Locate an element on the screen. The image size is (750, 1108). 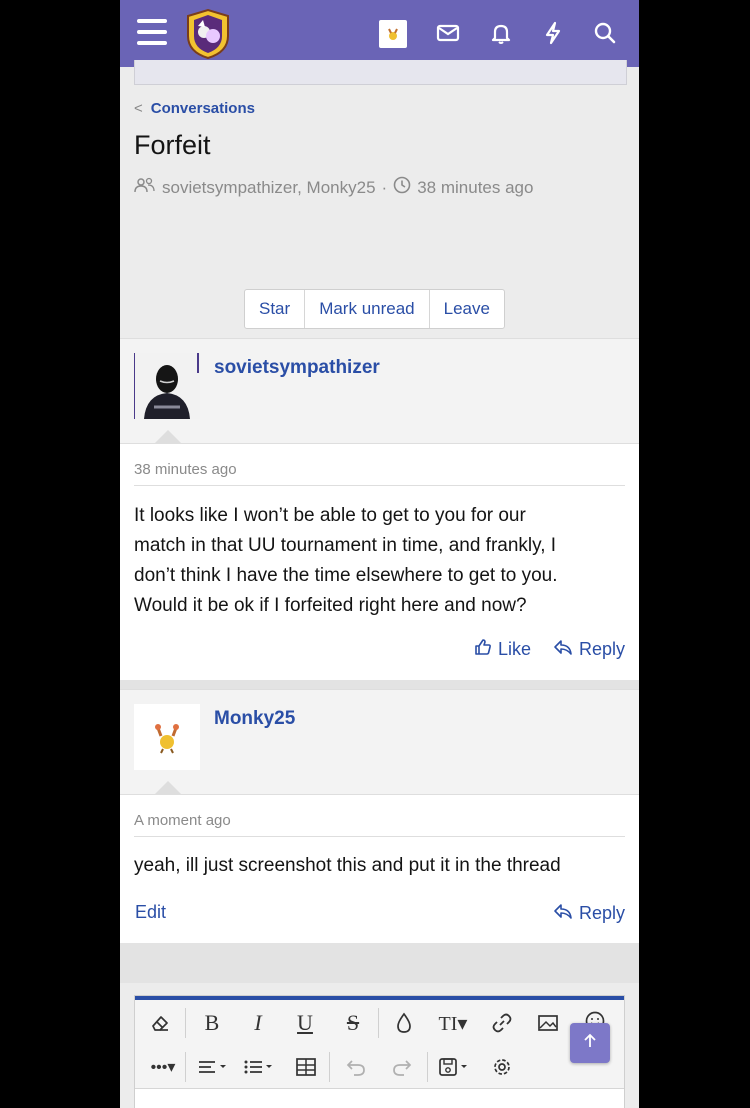
search-icon is located at coordinates (605, 33).